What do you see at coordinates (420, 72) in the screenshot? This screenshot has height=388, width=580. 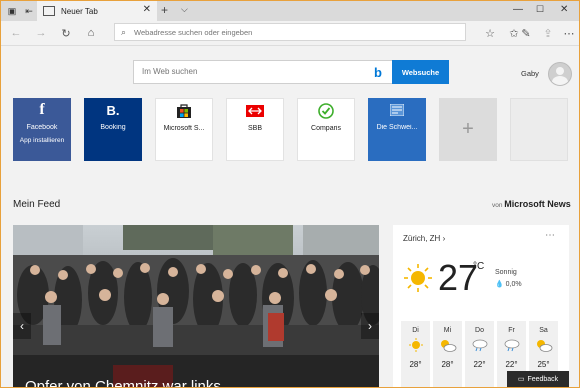 I see `web-search-button: Websuche` at bounding box center [420, 72].